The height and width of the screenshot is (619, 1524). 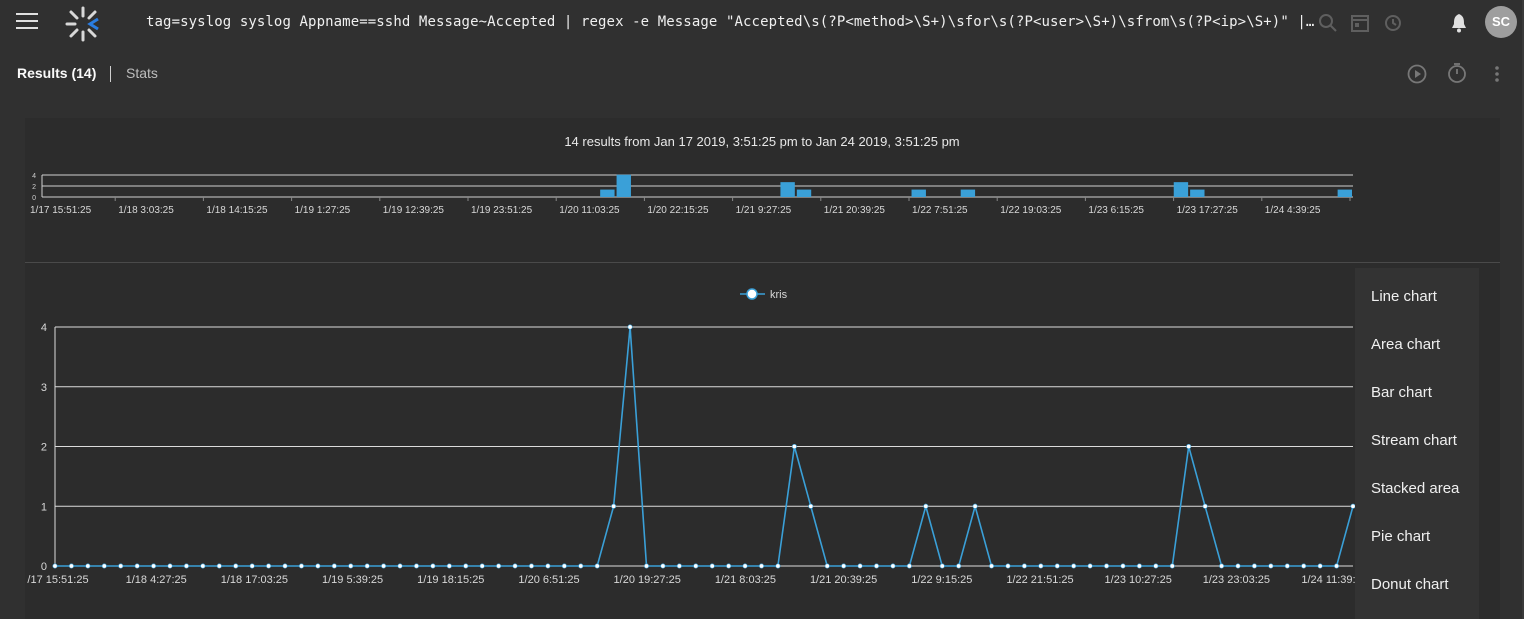 I want to click on x-tick-label: 1/19 18:15:25, so click(x=450, y=580).